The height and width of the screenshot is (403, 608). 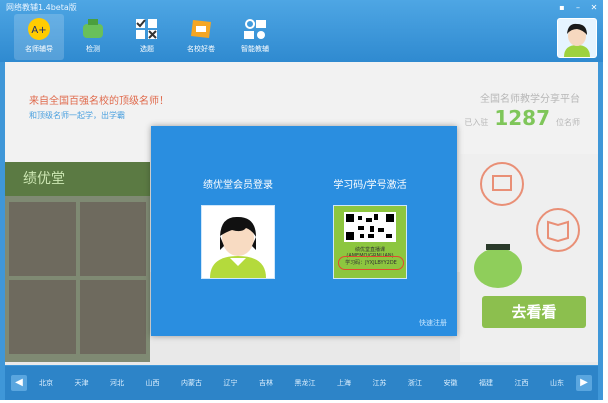 What do you see at coordinates (530, 99) in the screenshot?
I see `platform-title: 全国名师教学分享平台` at bounding box center [530, 99].